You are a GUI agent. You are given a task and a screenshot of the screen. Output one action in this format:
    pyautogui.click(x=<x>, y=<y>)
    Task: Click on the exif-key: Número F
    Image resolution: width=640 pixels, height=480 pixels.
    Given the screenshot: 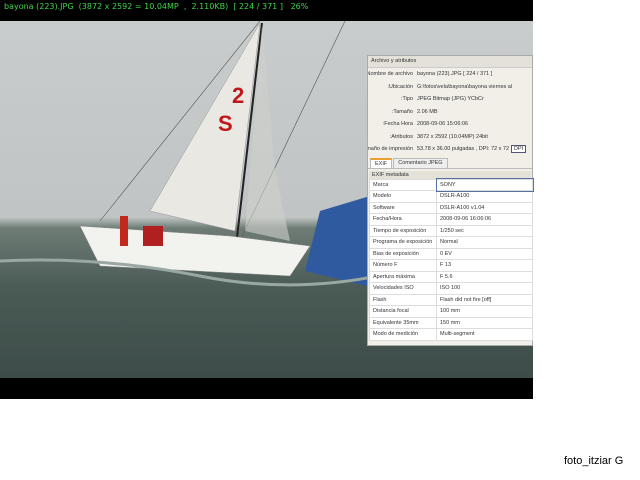 What is the action you would take?
    pyautogui.click(x=403, y=265)
    